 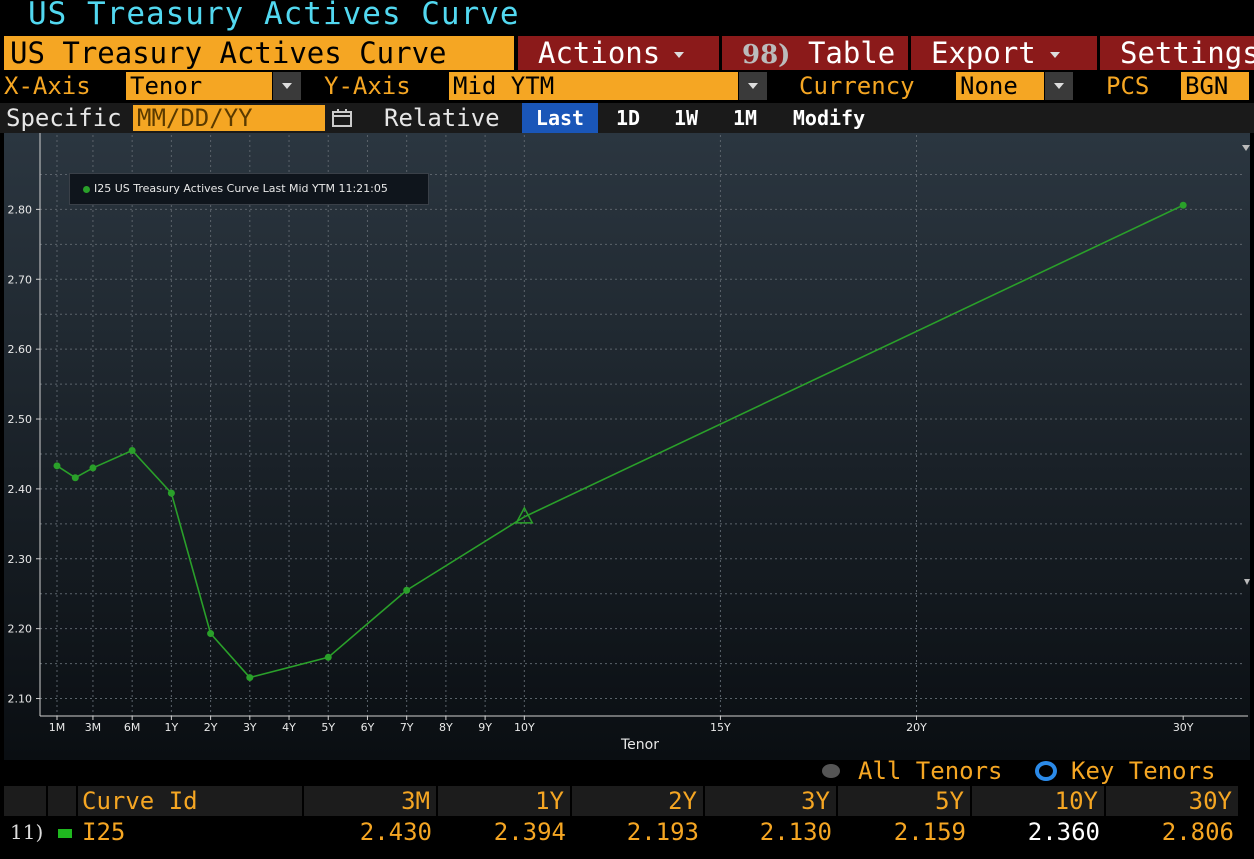 I want to click on table-cell-1y: 2.394, so click(x=505, y=832).